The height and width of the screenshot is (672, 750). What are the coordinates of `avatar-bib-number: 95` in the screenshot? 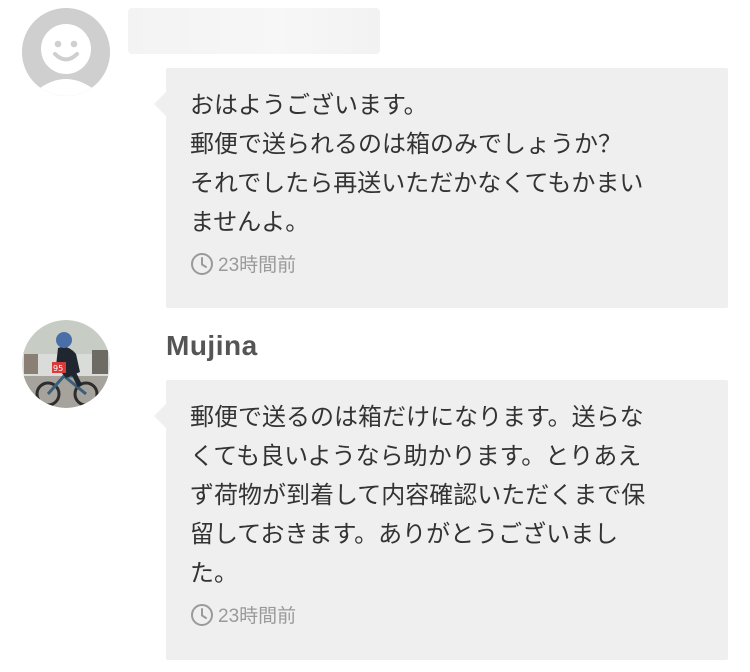 It's located at (58, 368).